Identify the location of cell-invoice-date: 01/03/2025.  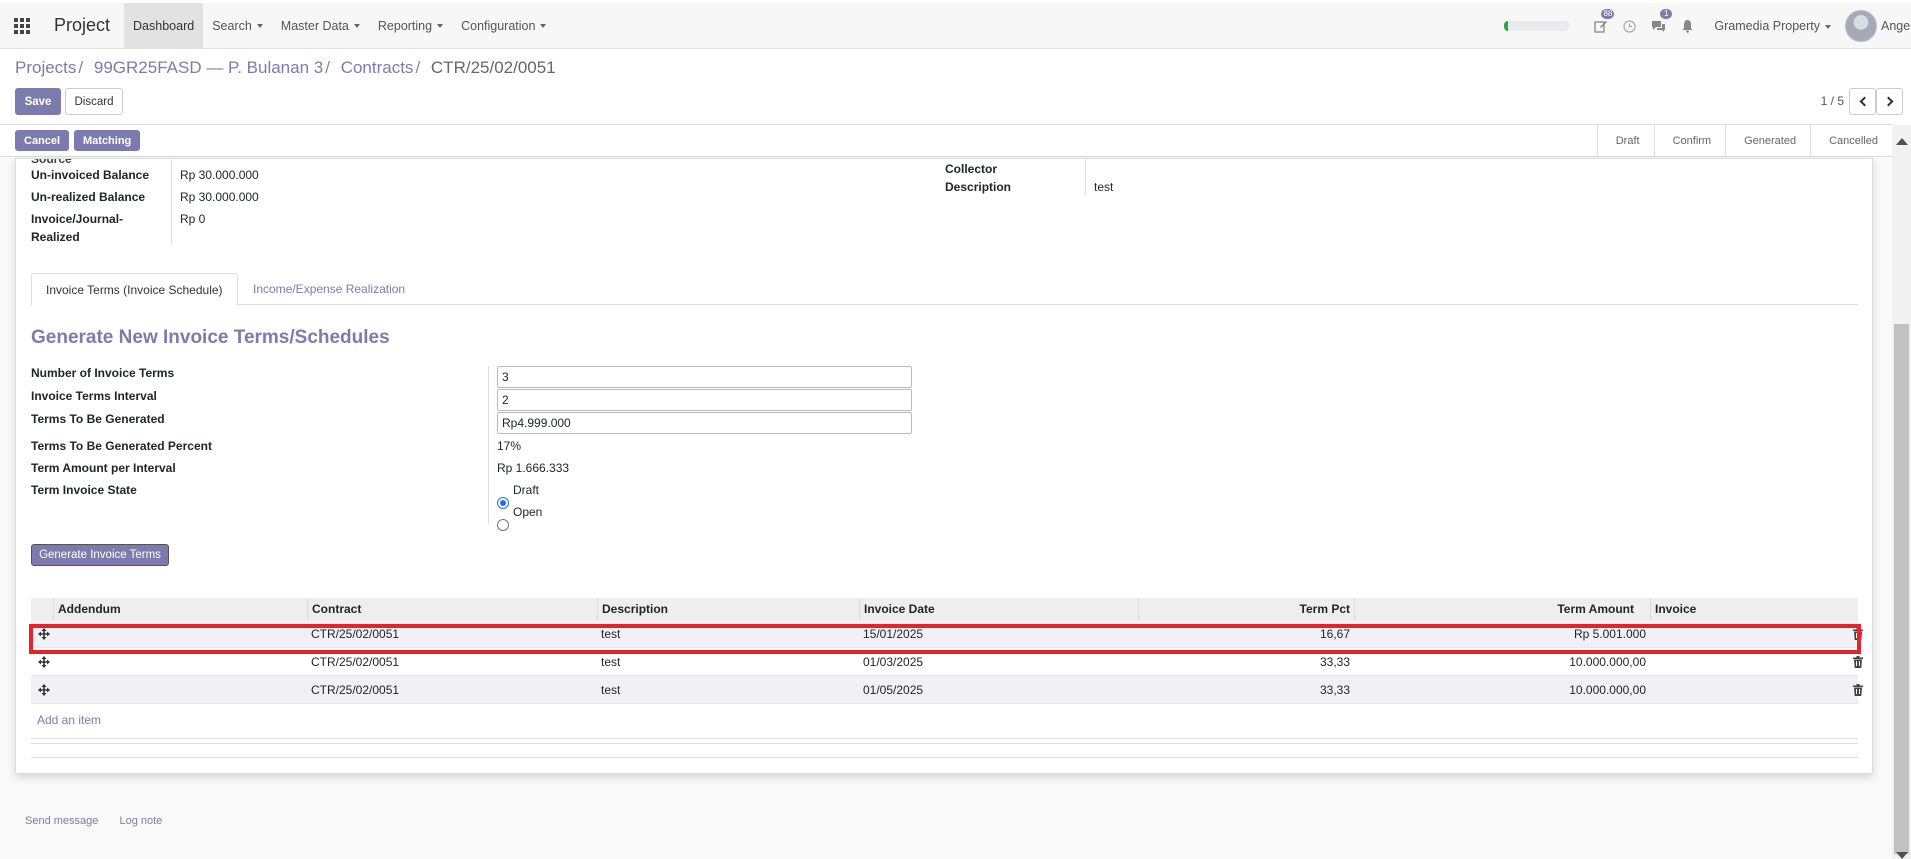
(893, 662).